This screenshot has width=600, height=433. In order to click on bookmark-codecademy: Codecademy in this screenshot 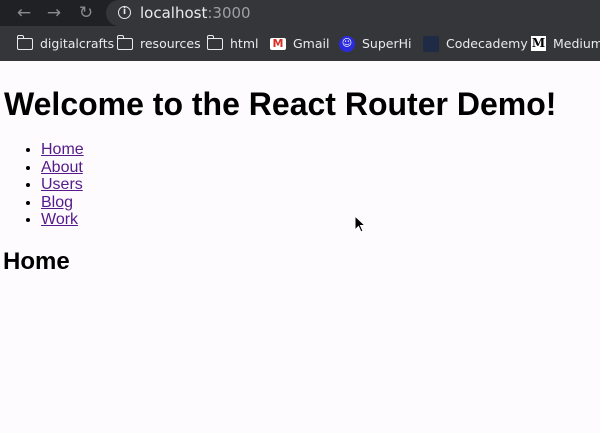, I will do `click(475, 43)`.